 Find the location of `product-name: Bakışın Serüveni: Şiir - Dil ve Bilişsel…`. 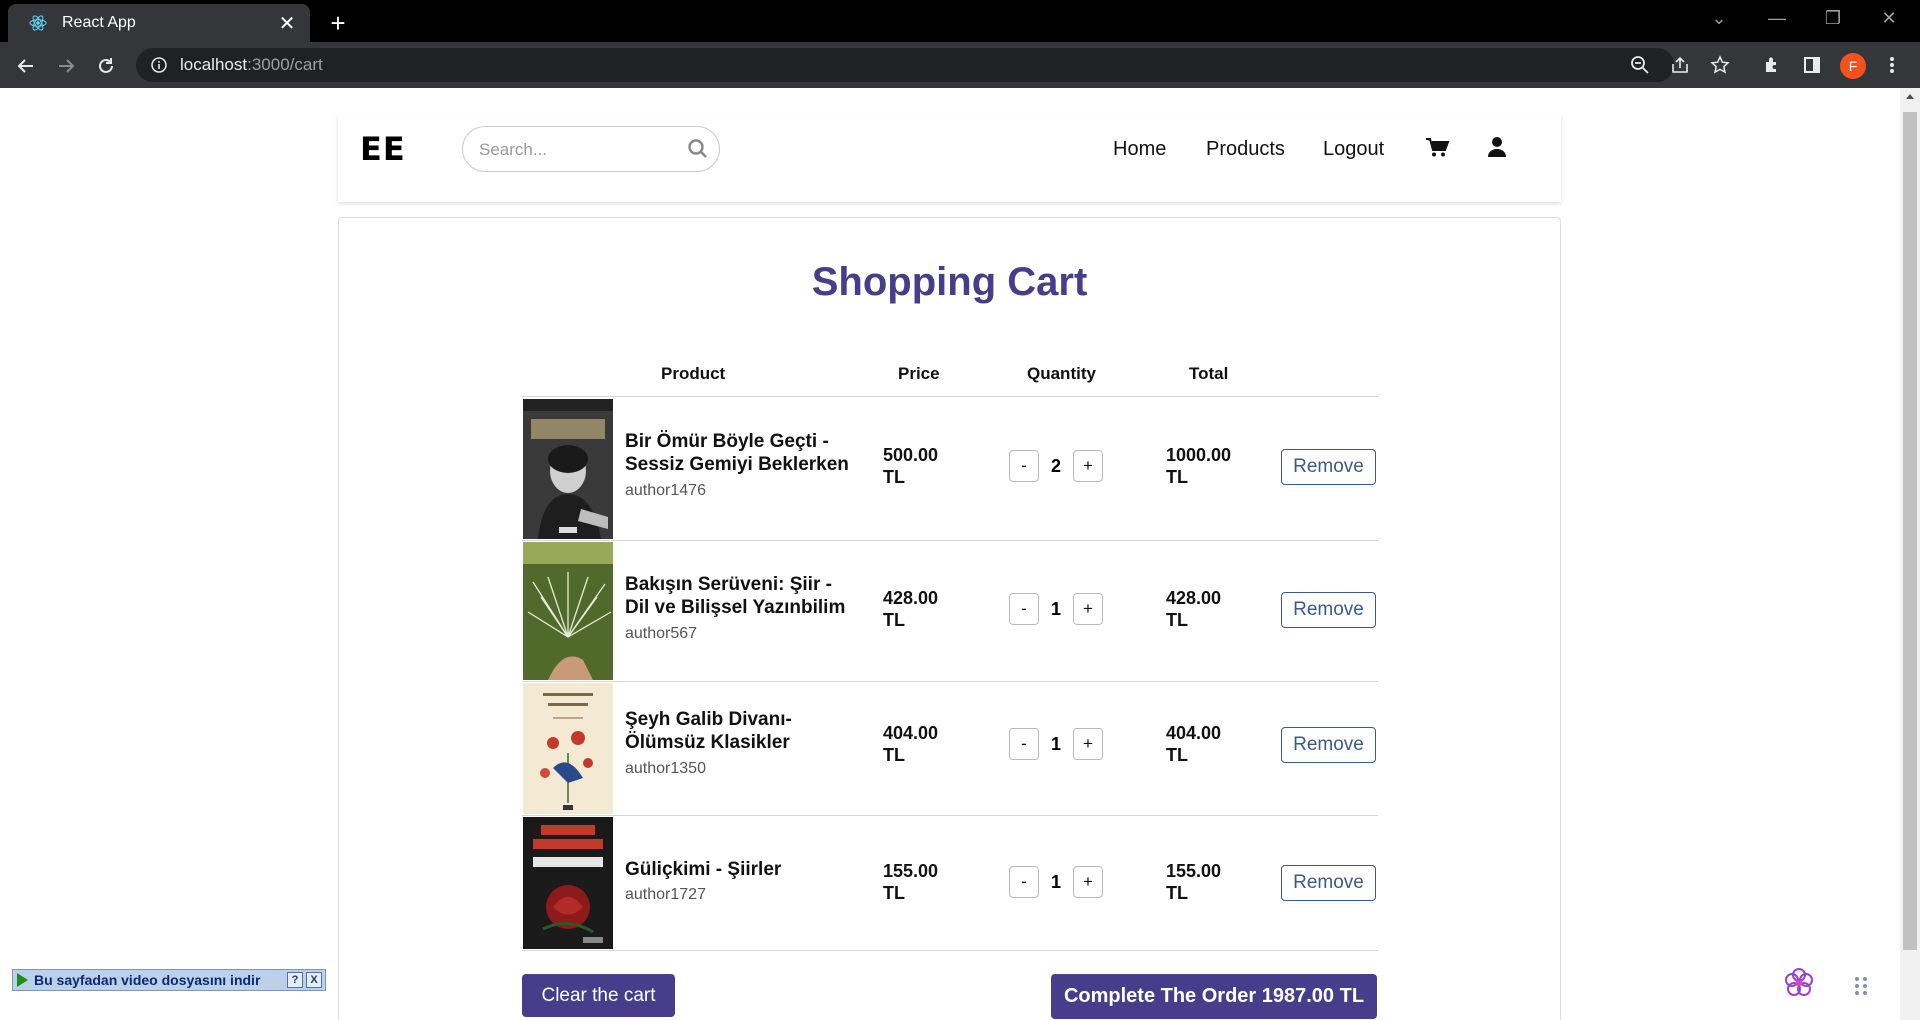

product-name: Bakışın Serüveni: Şiir - Dil ve Bilişsel… is located at coordinates (740, 596).